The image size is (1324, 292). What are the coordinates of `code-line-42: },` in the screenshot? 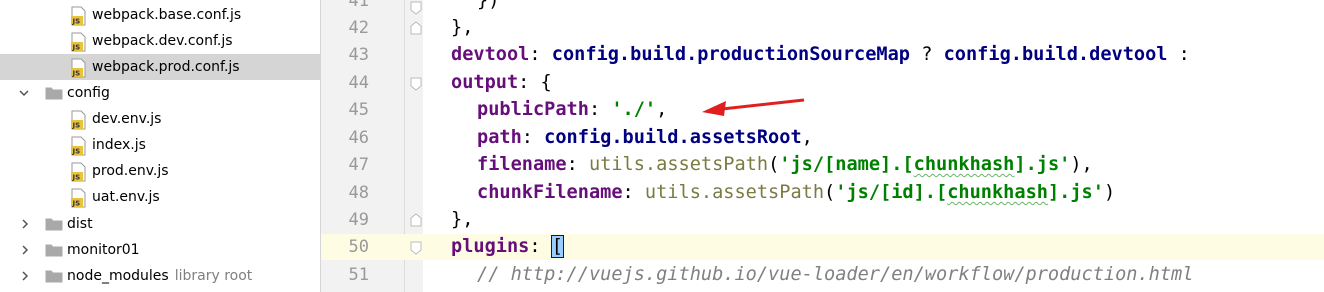 It's located at (462, 28).